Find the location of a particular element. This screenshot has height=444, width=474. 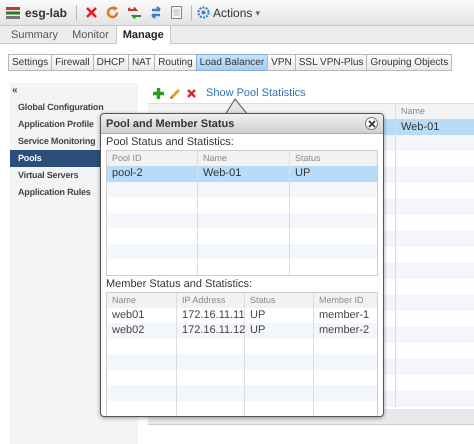

section-label: Pool Status and Statistics: is located at coordinates (170, 142).